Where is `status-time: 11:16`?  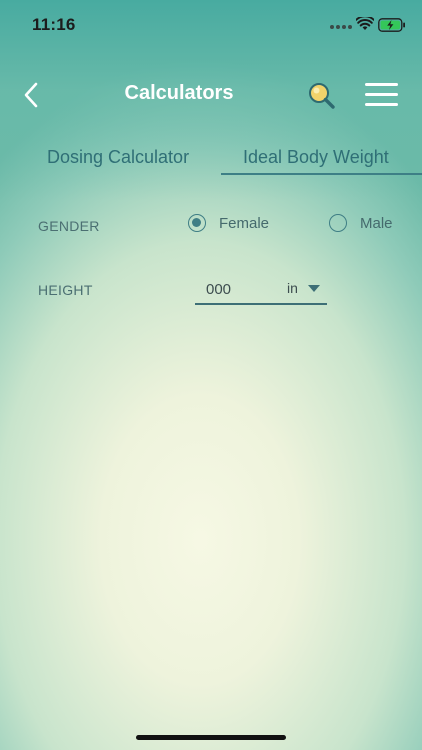
status-time: 11:16 is located at coordinates (54, 24).